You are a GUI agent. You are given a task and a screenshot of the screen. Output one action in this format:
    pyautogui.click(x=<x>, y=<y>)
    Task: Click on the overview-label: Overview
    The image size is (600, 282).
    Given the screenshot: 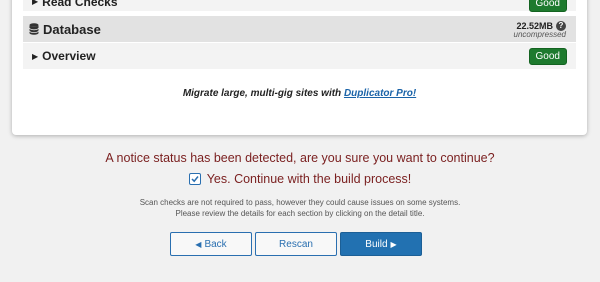 What is the action you would take?
    pyautogui.click(x=69, y=56)
    